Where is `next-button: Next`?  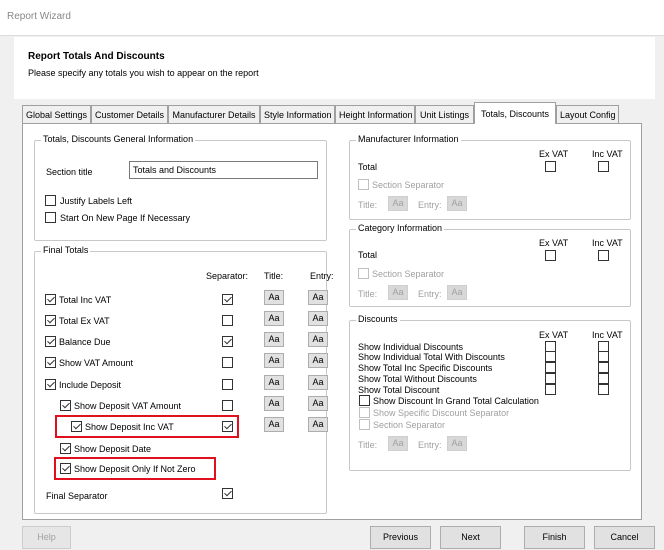 next-button: Next is located at coordinates (470, 537).